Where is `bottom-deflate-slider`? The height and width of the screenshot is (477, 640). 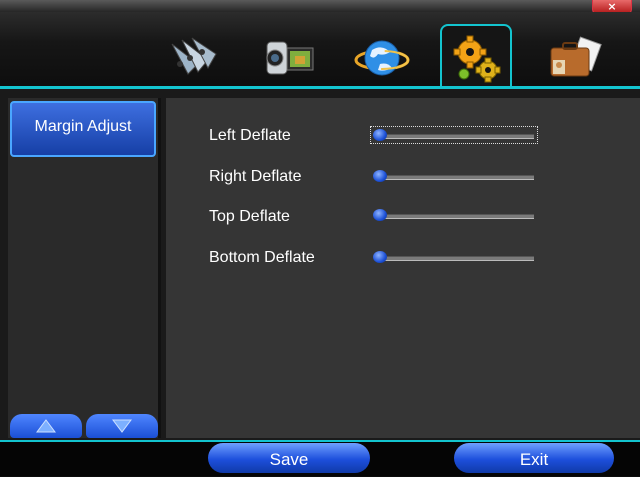 bottom-deflate-slider is located at coordinates (454, 257).